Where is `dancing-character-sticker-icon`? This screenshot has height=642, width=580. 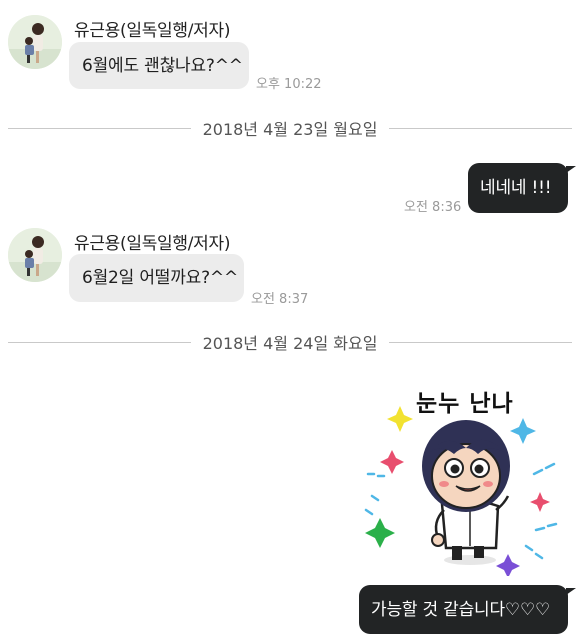
dancing-character-sticker-icon is located at coordinates (461, 491).